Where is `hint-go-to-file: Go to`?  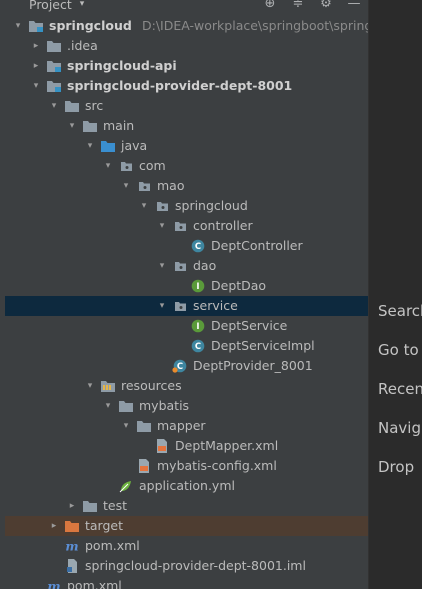 hint-go-to-file: Go to is located at coordinates (398, 350).